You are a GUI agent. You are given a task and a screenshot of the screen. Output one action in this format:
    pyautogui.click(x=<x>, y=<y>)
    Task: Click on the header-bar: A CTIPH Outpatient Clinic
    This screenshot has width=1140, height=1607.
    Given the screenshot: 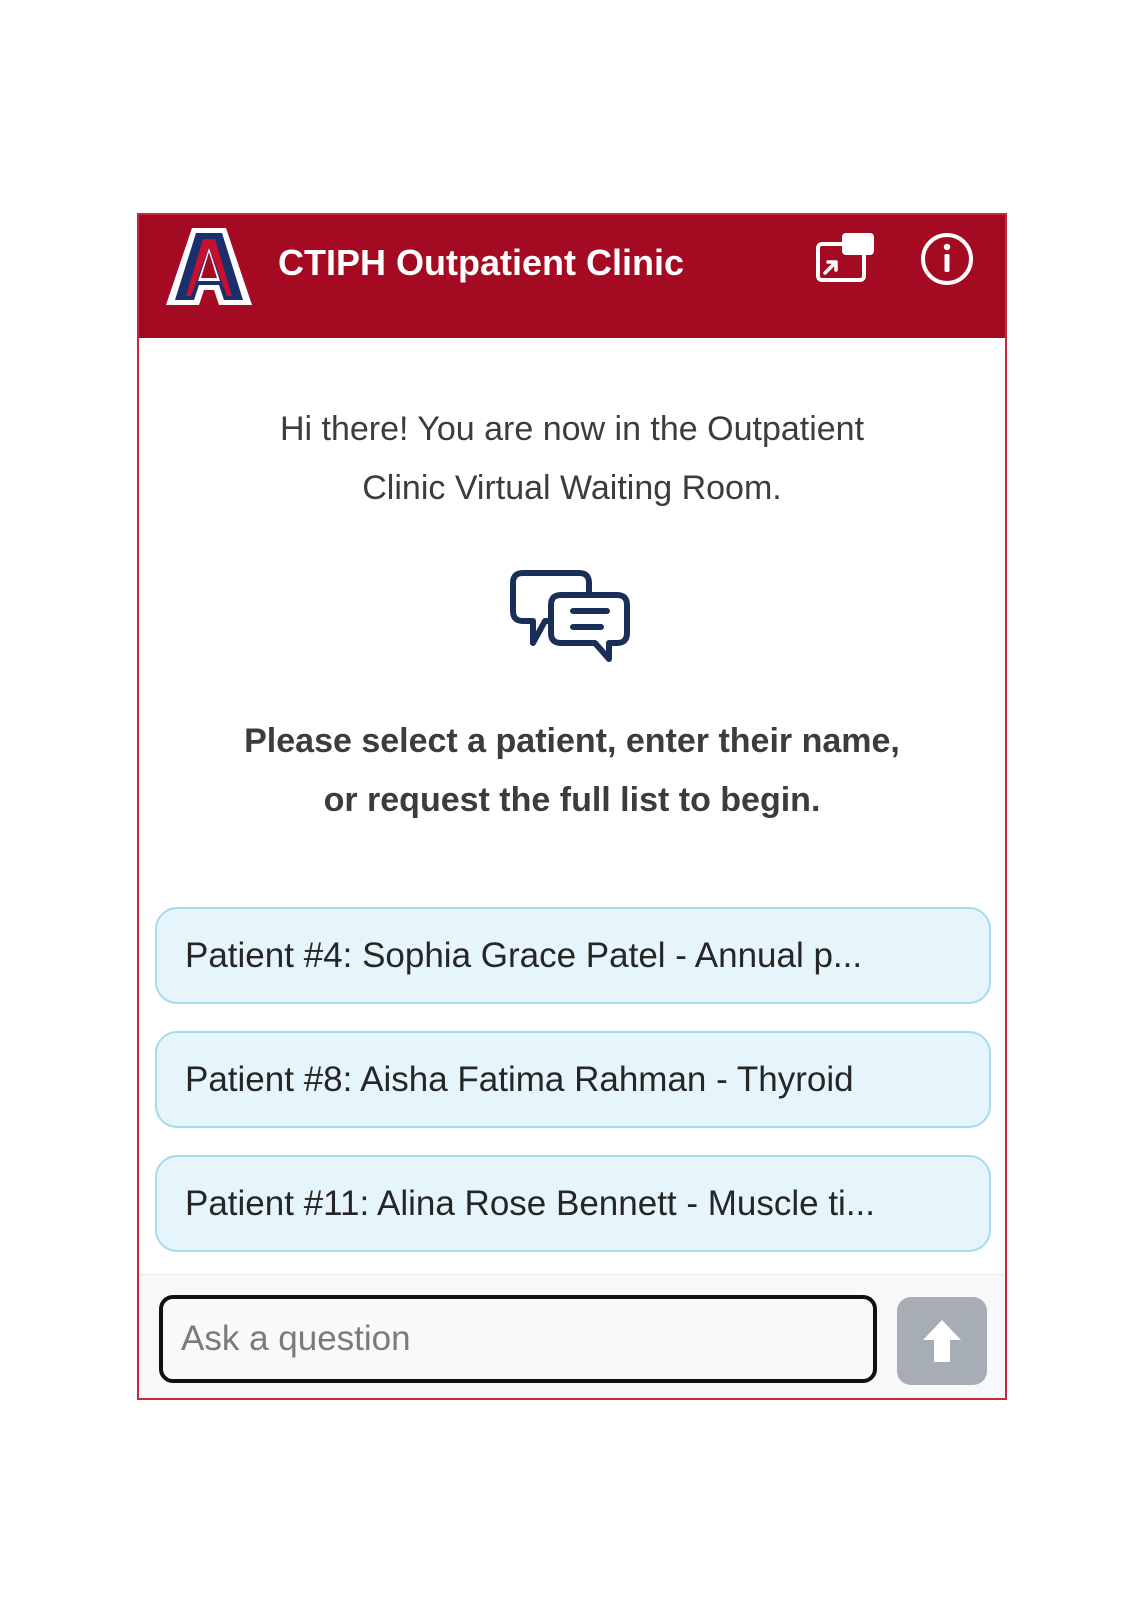 What is the action you would take?
    pyautogui.click(x=572, y=276)
    